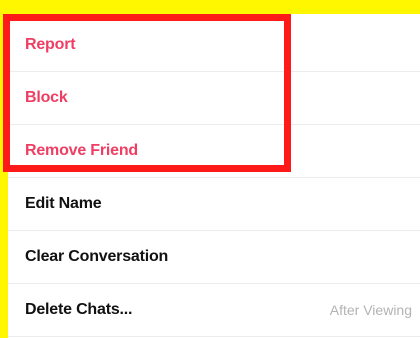  I want to click on remove-friend-option-label: Remove Friend, so click(81, 150).